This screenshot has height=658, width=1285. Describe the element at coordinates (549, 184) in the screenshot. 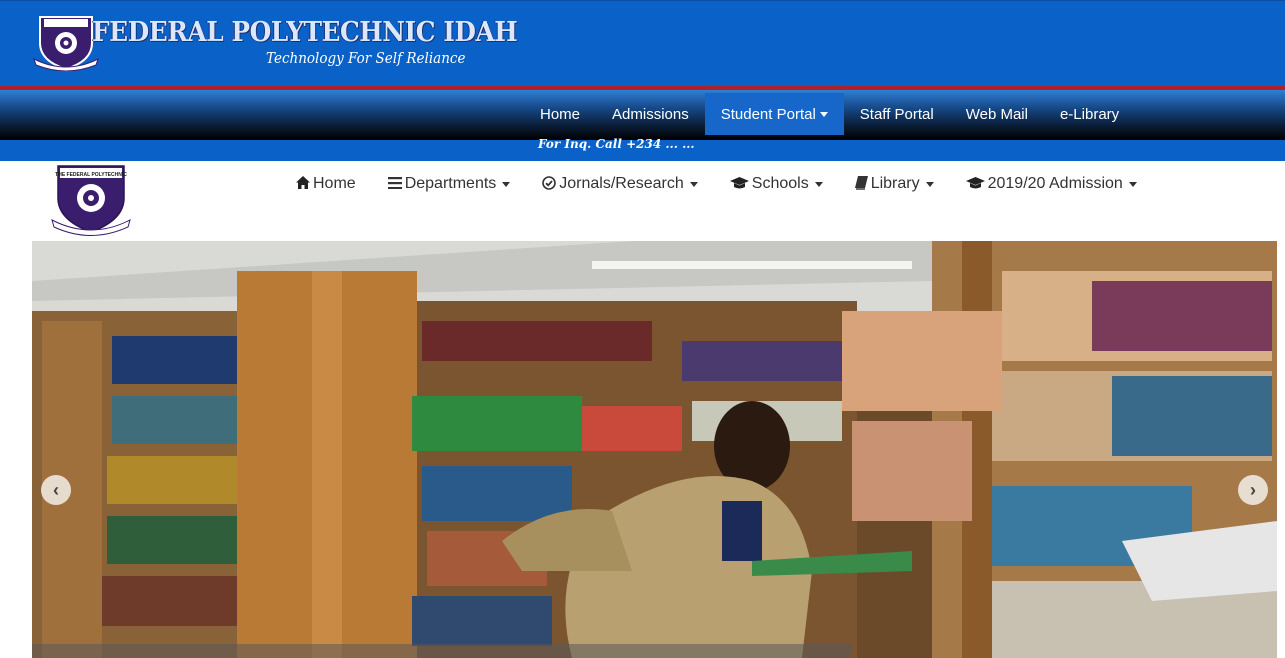

I see `check-circle-icon` at that location.